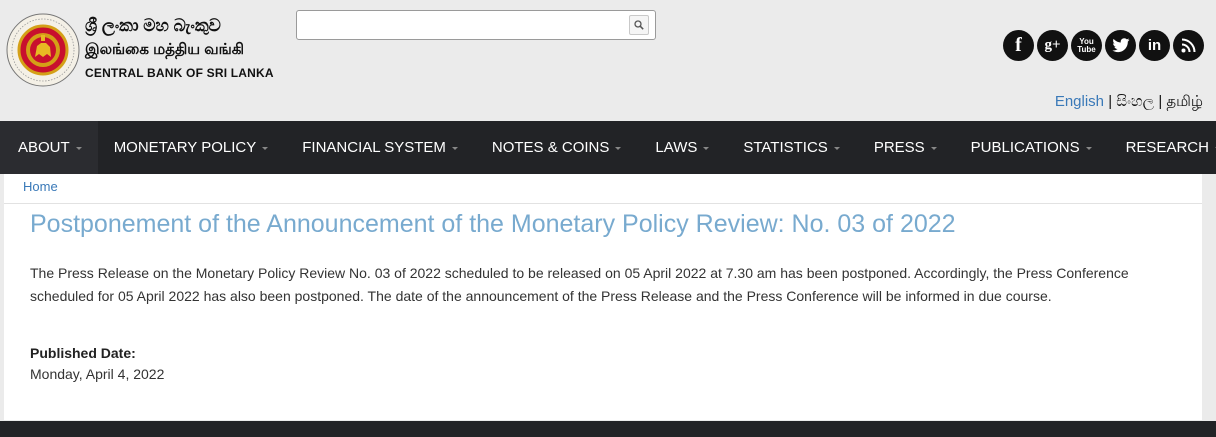 Image resolution: width=1216 pixels, height=437 pixels. What do you see at coordinates (603, 203) in the screenshot?
I see `breadcrumb-divider` at bounding box center [603, 203].